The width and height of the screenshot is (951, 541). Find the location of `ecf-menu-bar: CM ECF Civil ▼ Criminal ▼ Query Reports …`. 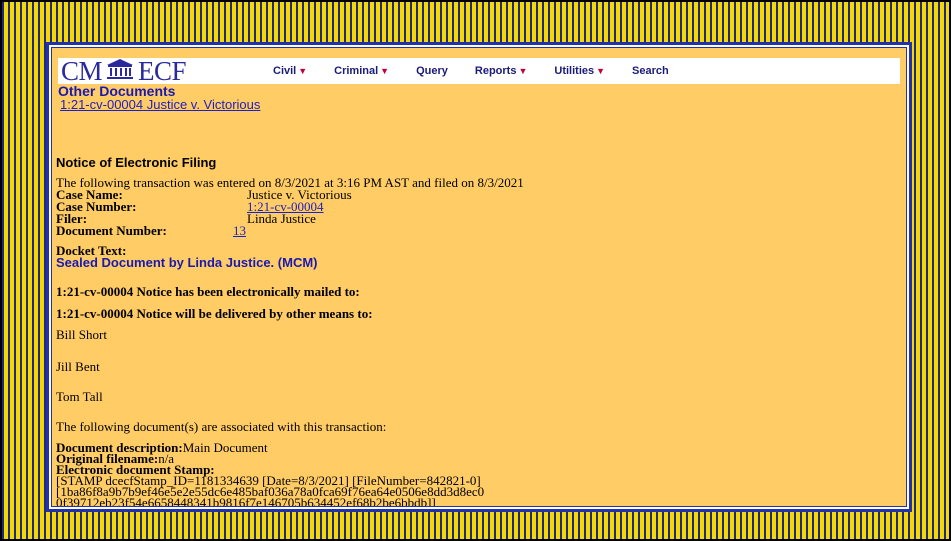

ecf-menu-bar: CM ECF Civil ▼ Criminal ▼ Query Reports … is located at coordinates (479, 71).